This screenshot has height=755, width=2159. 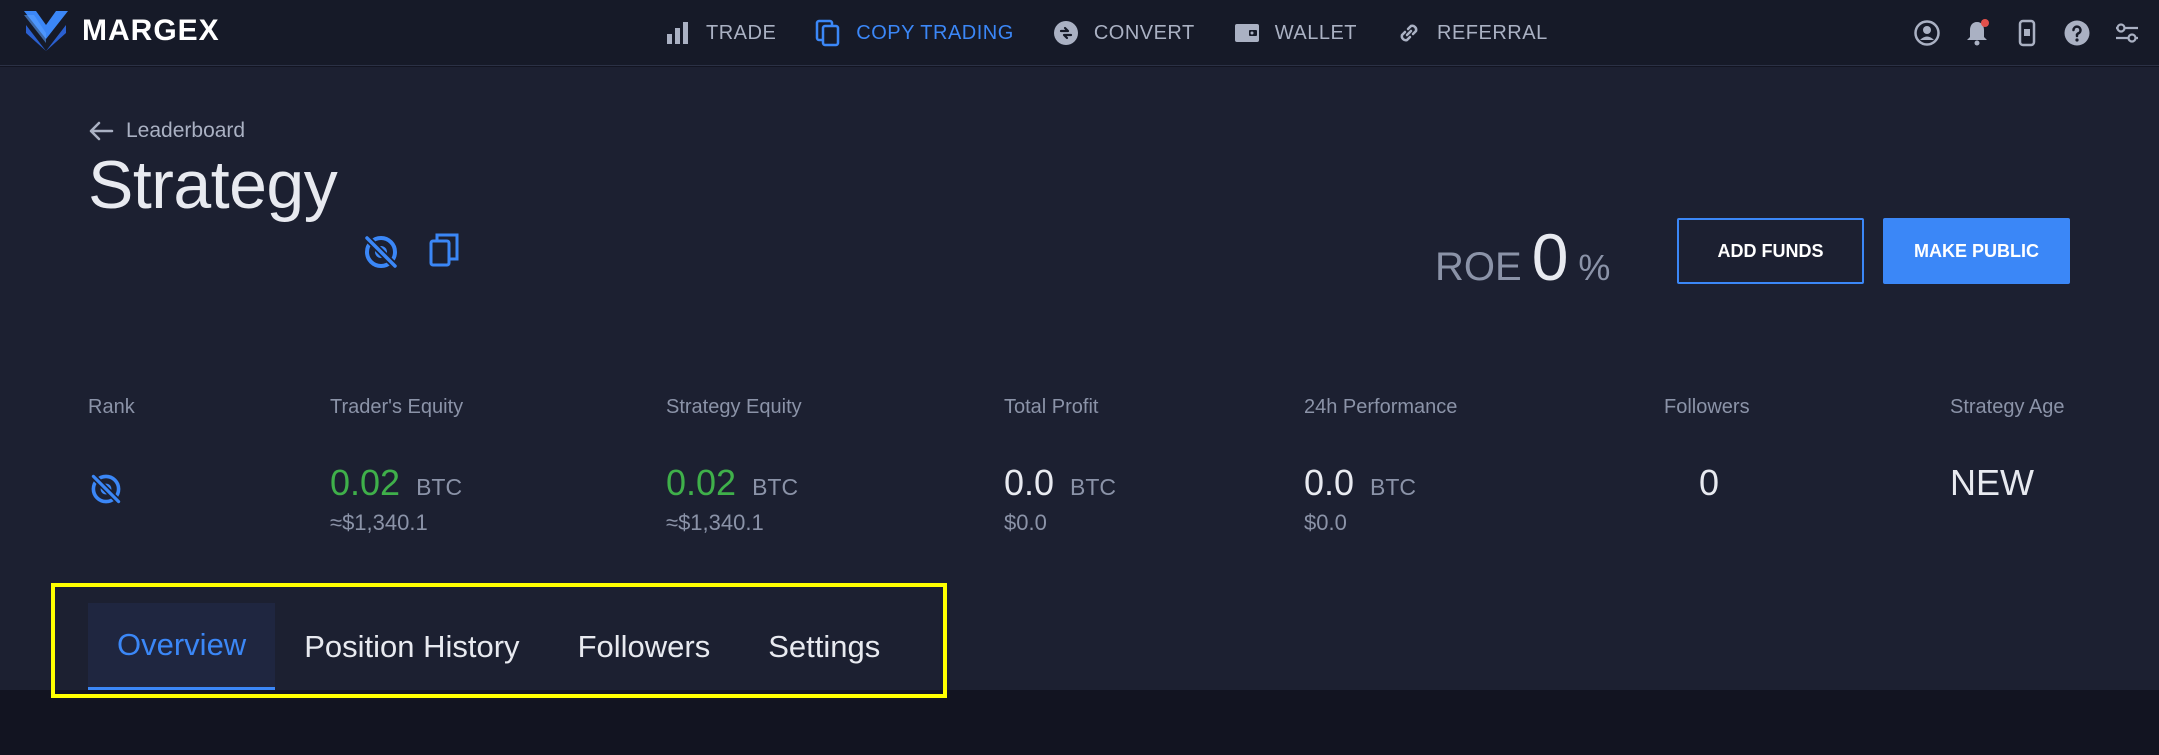 What do you see at coordinates (1707, 449) in the screenshot?
I see `stat-followers: Followers 0` at bounding box center [1707, 449].